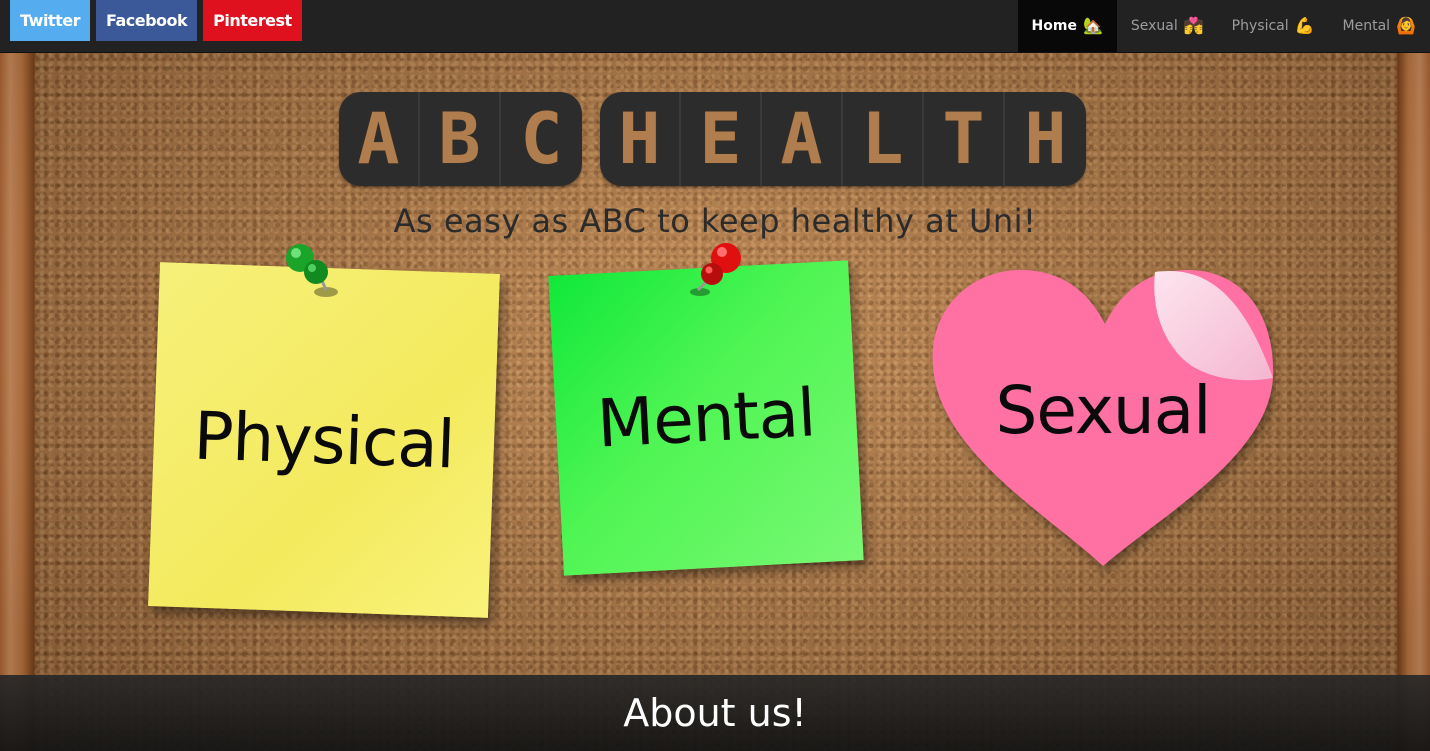 The height and width of the screenshot is (751, 1430). Describe the element at coordinates (1260, 26) in the screenshot. I see `nav-item-label: Physical` at that location.